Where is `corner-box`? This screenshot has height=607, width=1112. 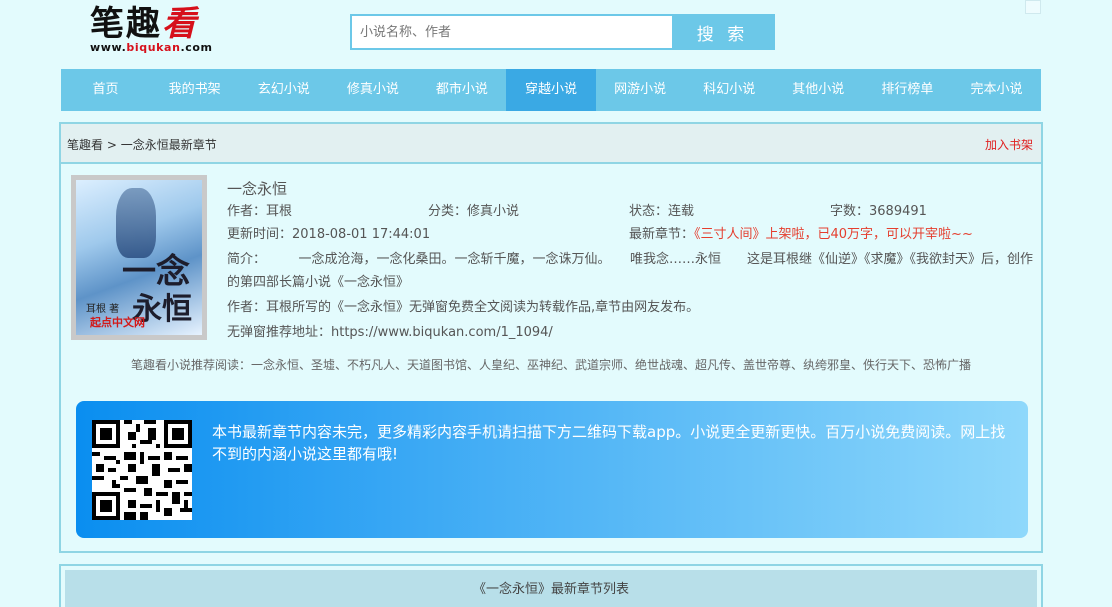
corner-box is located at coordinates (1033, 7).